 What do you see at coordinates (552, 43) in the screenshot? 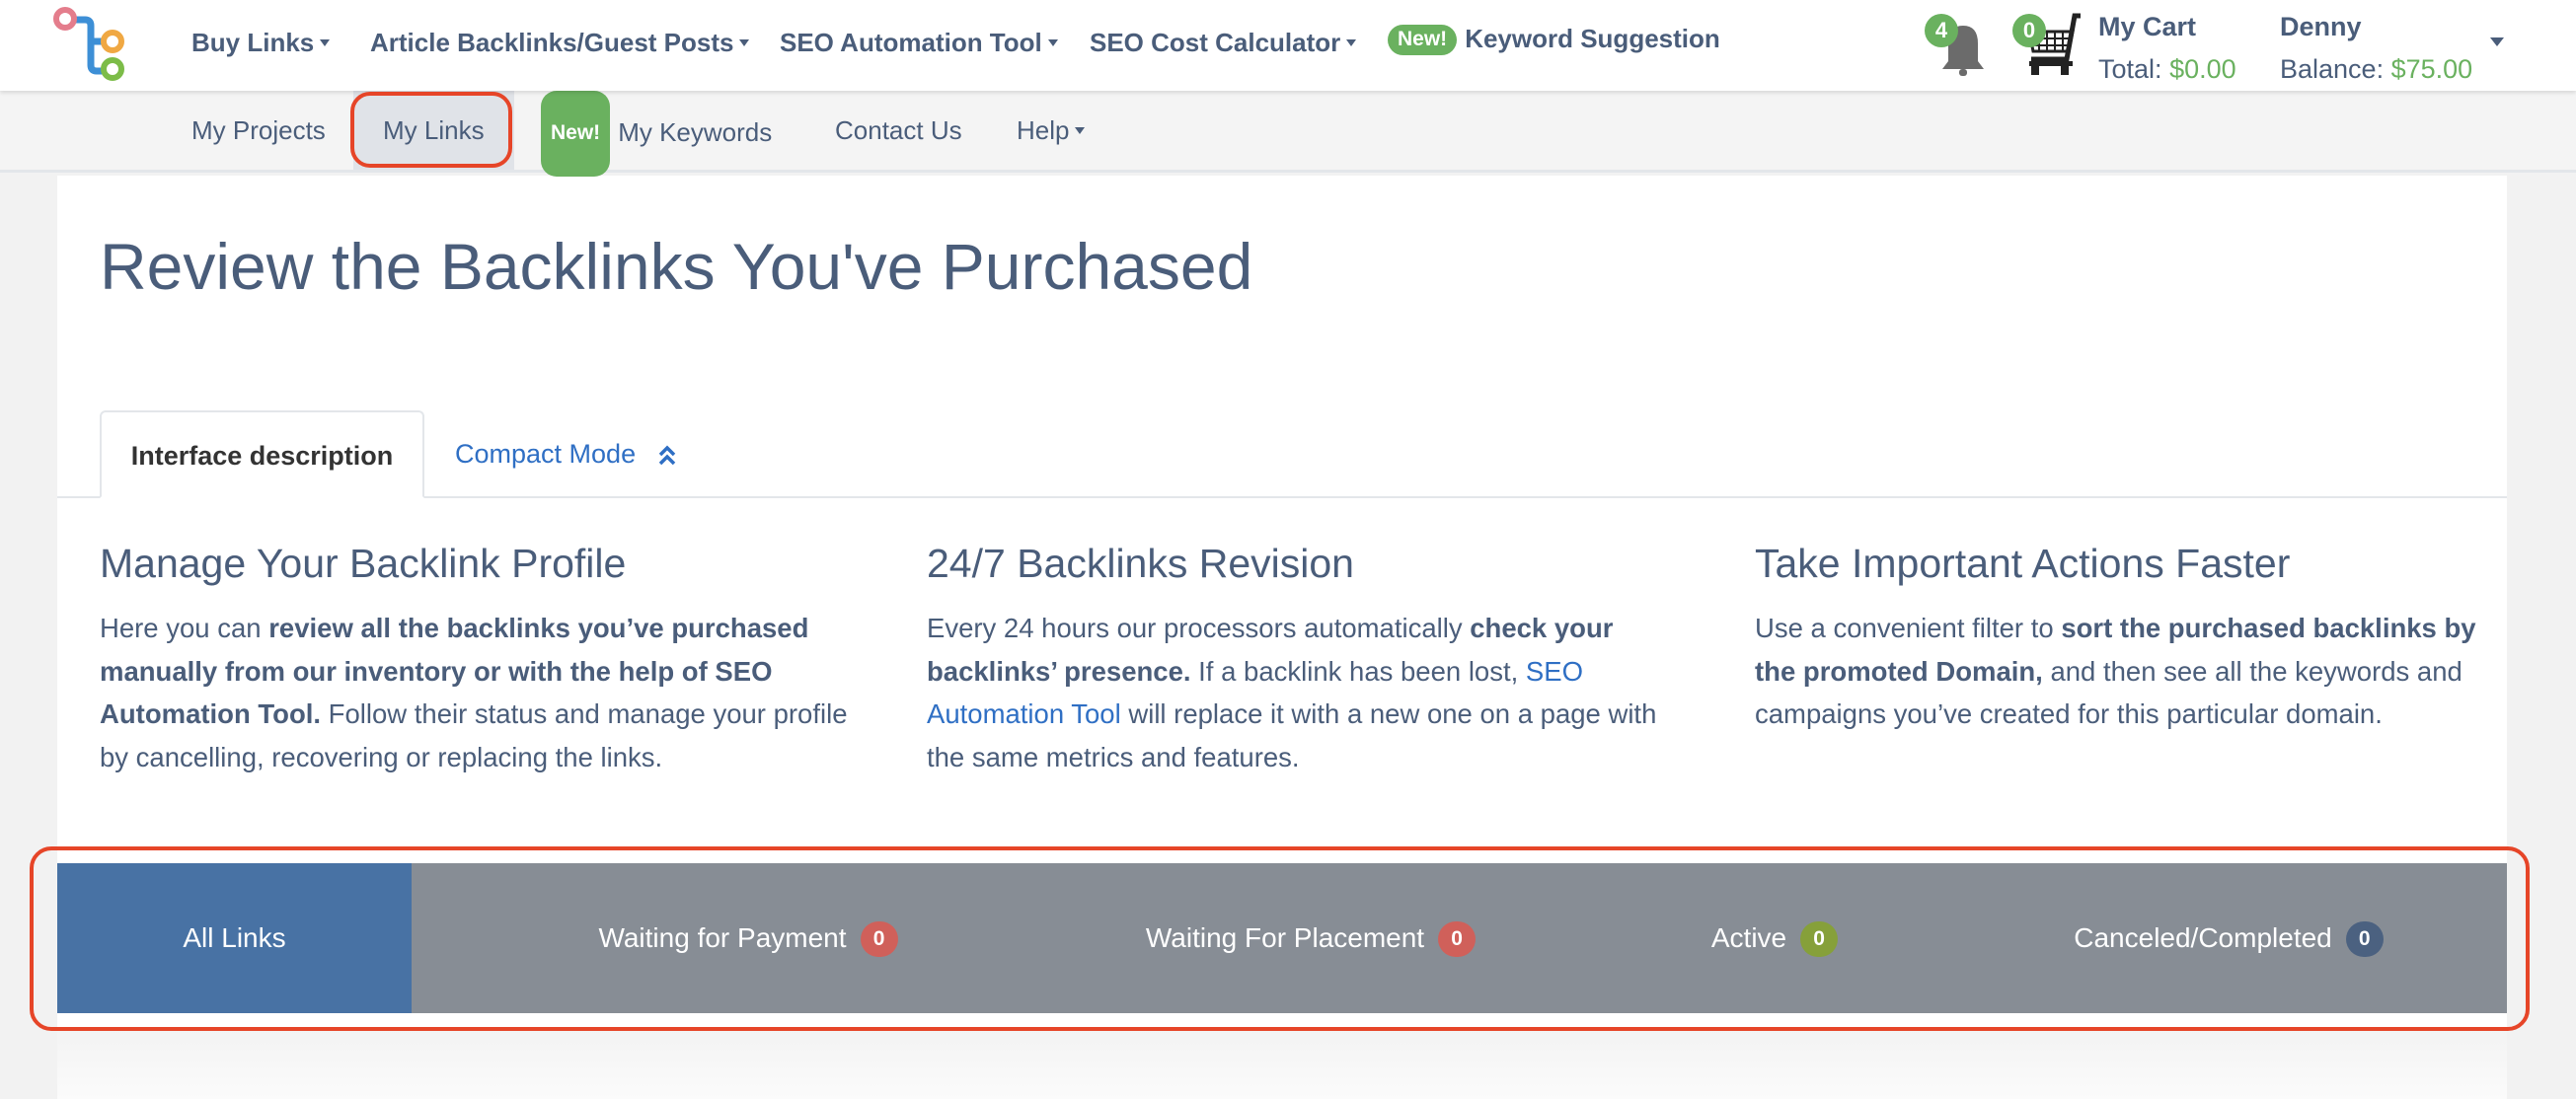
I see `nav-label: Article Backlinks/Guest Posts` at bounding box center [552, 43].